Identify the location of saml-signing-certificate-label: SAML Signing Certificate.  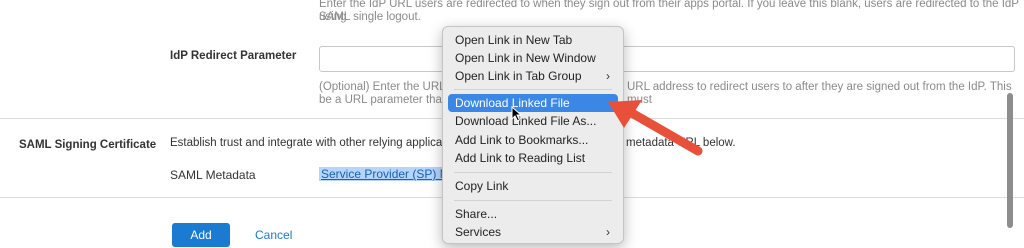
(88, 145).